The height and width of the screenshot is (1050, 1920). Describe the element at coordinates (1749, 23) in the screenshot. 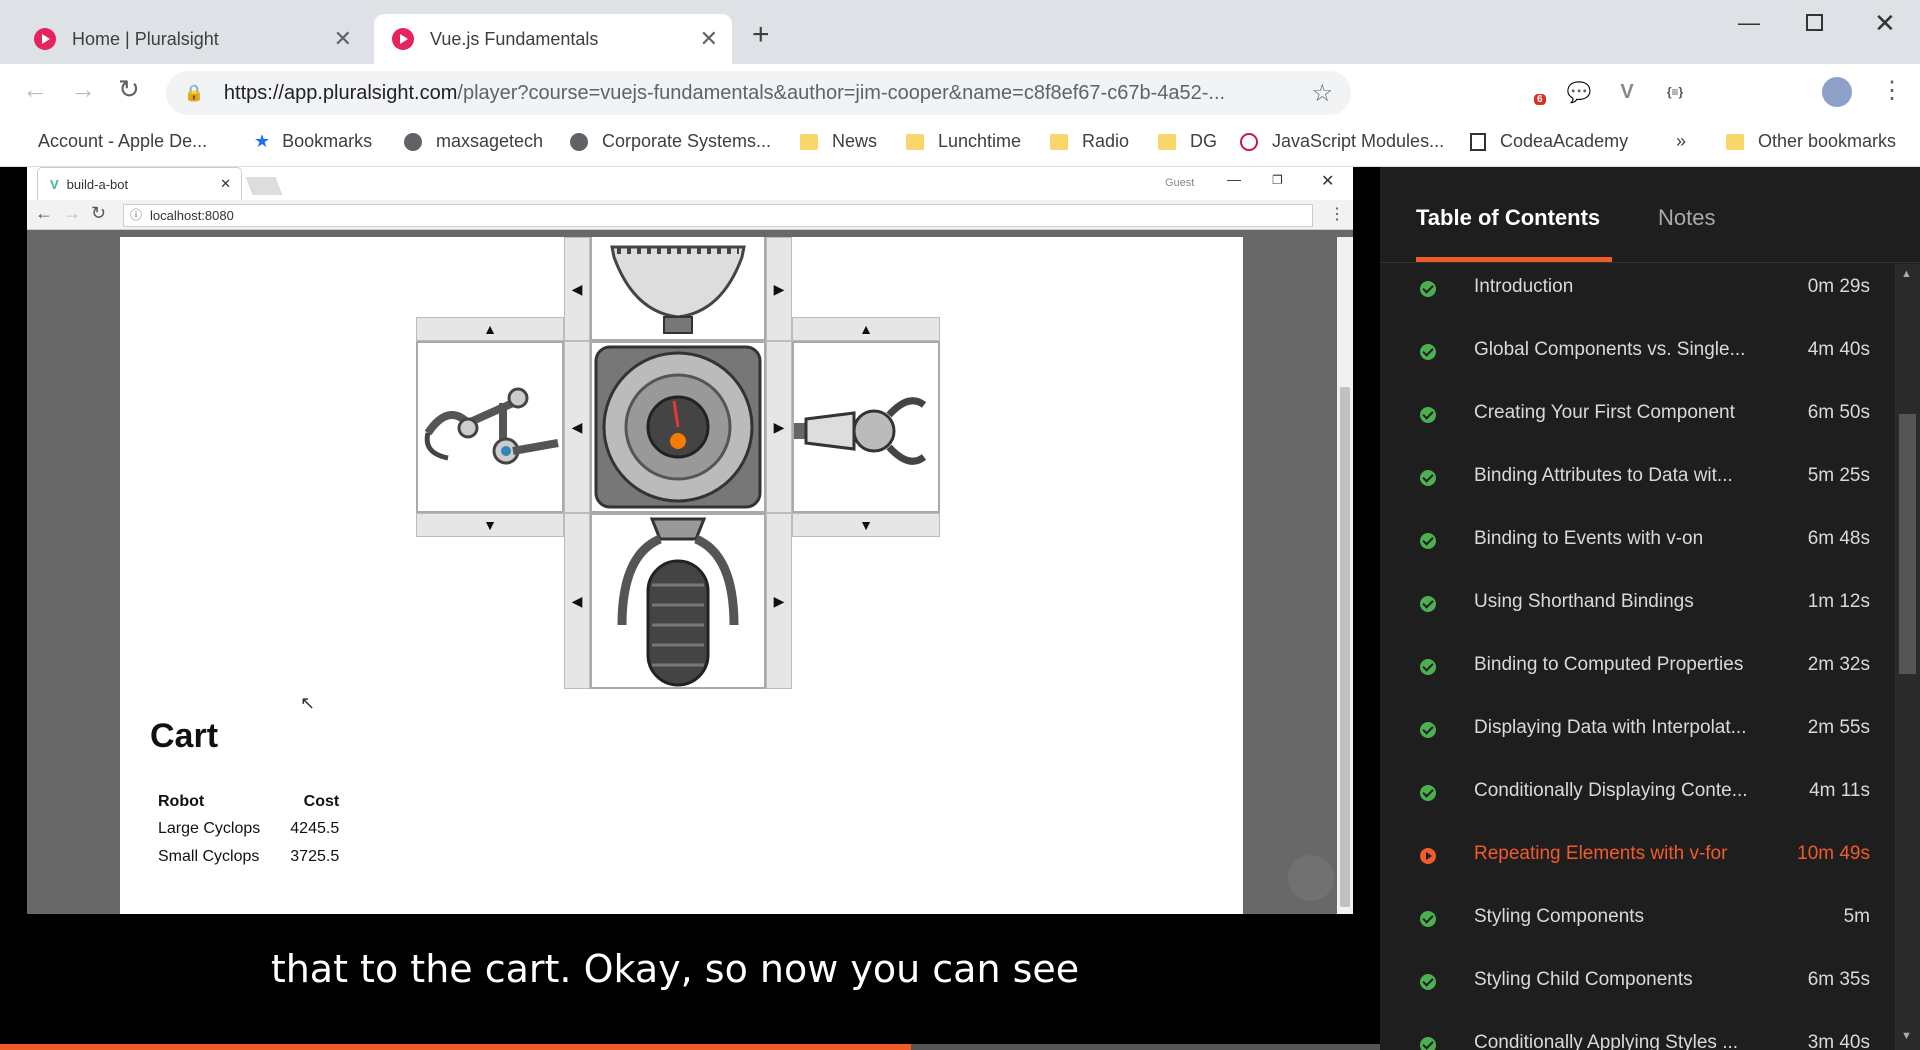

I see `minimize-button: —` at that location.